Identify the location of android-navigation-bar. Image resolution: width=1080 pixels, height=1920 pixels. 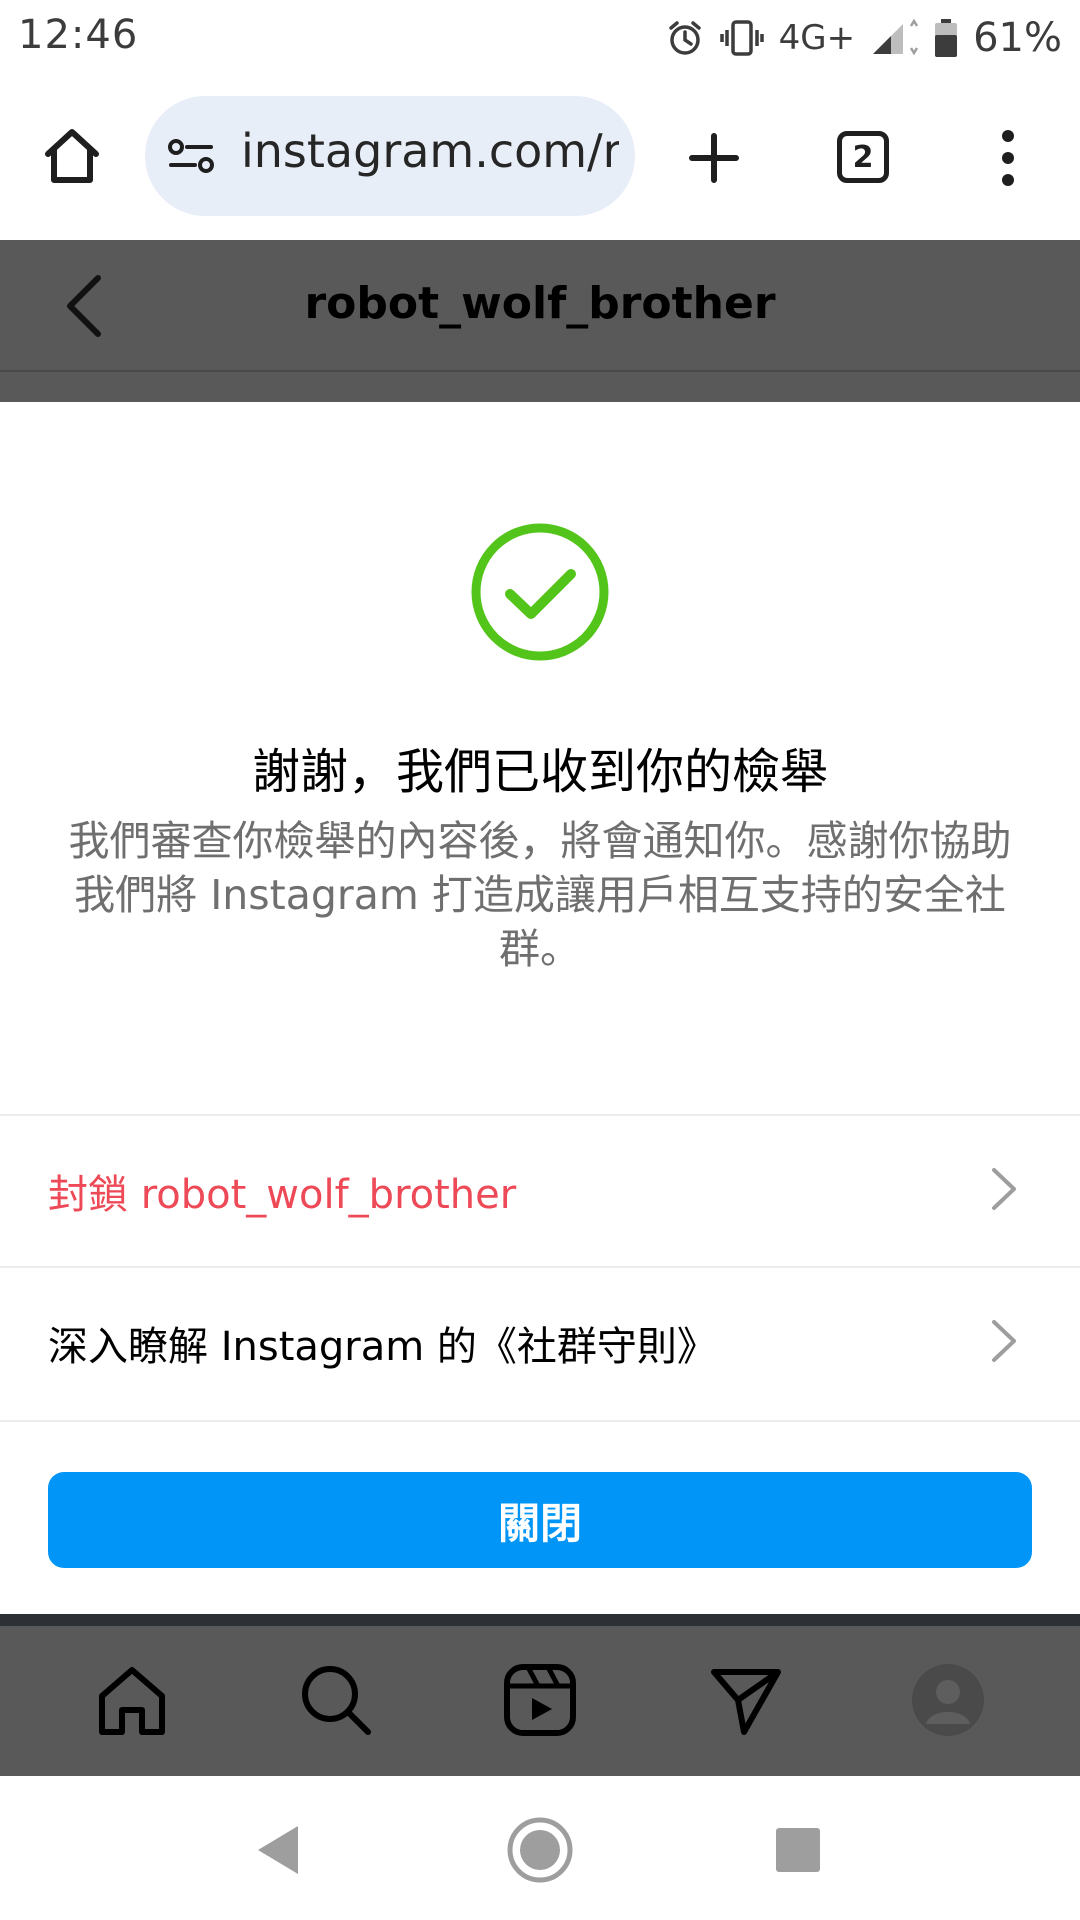
(540, 1848).